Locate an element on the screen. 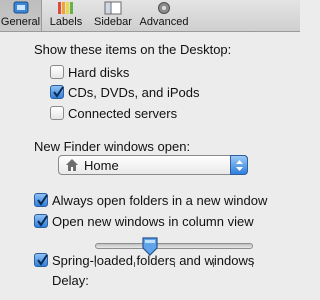  chevron-updown-icon is located at coordinates (239, 165).